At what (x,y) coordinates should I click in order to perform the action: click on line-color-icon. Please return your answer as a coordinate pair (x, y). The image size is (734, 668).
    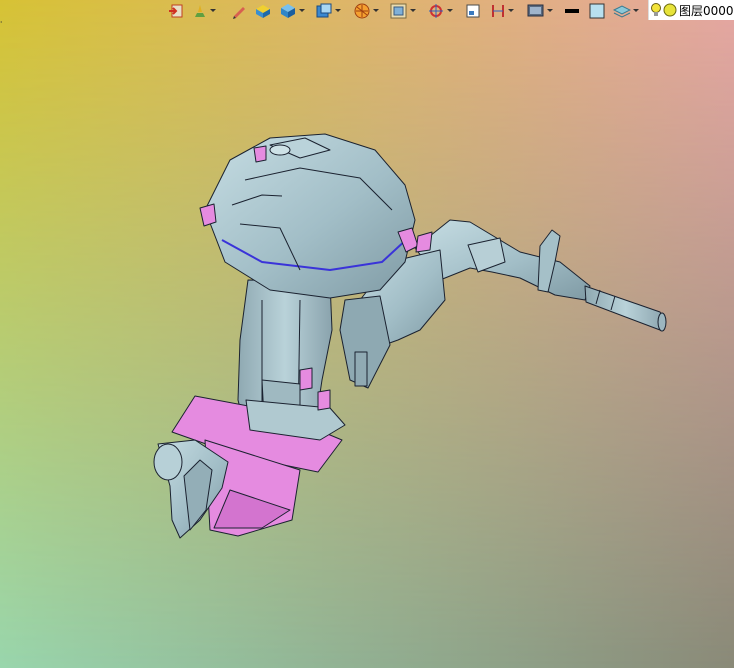
    Looking at the image, I should click on (572, 10).